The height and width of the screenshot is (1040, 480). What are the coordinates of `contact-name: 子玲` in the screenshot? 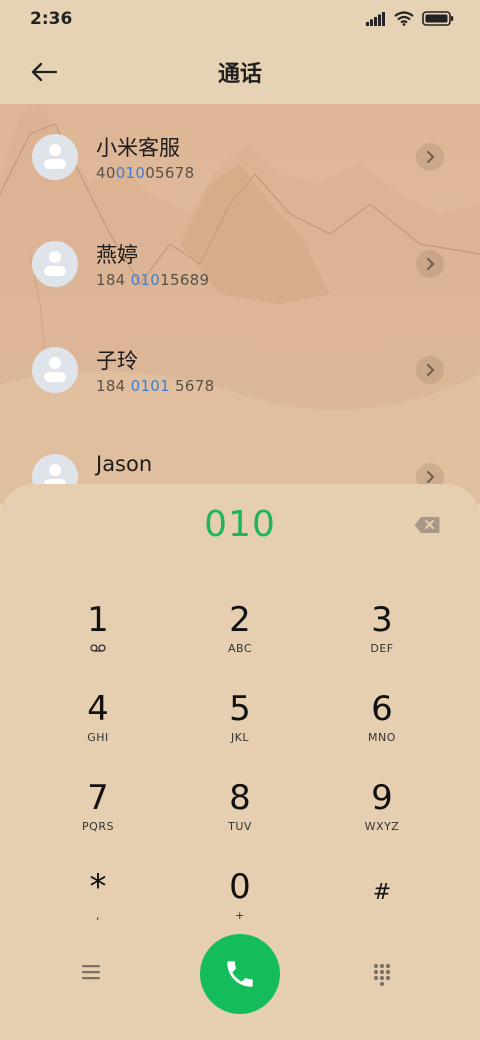 It's located at (117, 361).